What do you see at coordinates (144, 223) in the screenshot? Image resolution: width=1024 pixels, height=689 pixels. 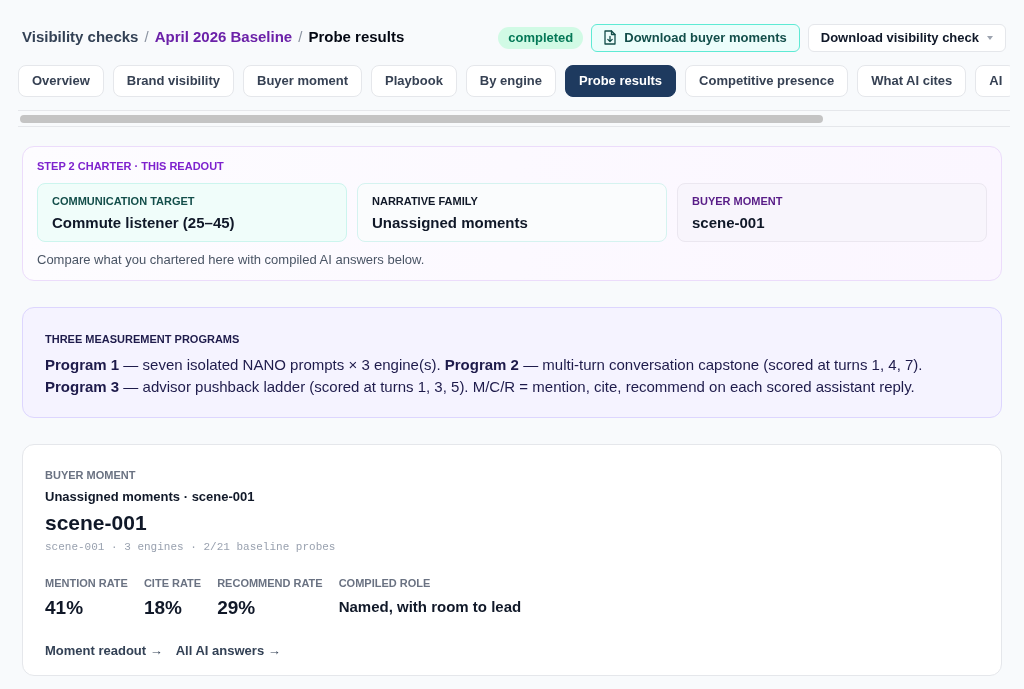 I see `card-value: Commute listener (25–45)` at bounding box center [144, 223].